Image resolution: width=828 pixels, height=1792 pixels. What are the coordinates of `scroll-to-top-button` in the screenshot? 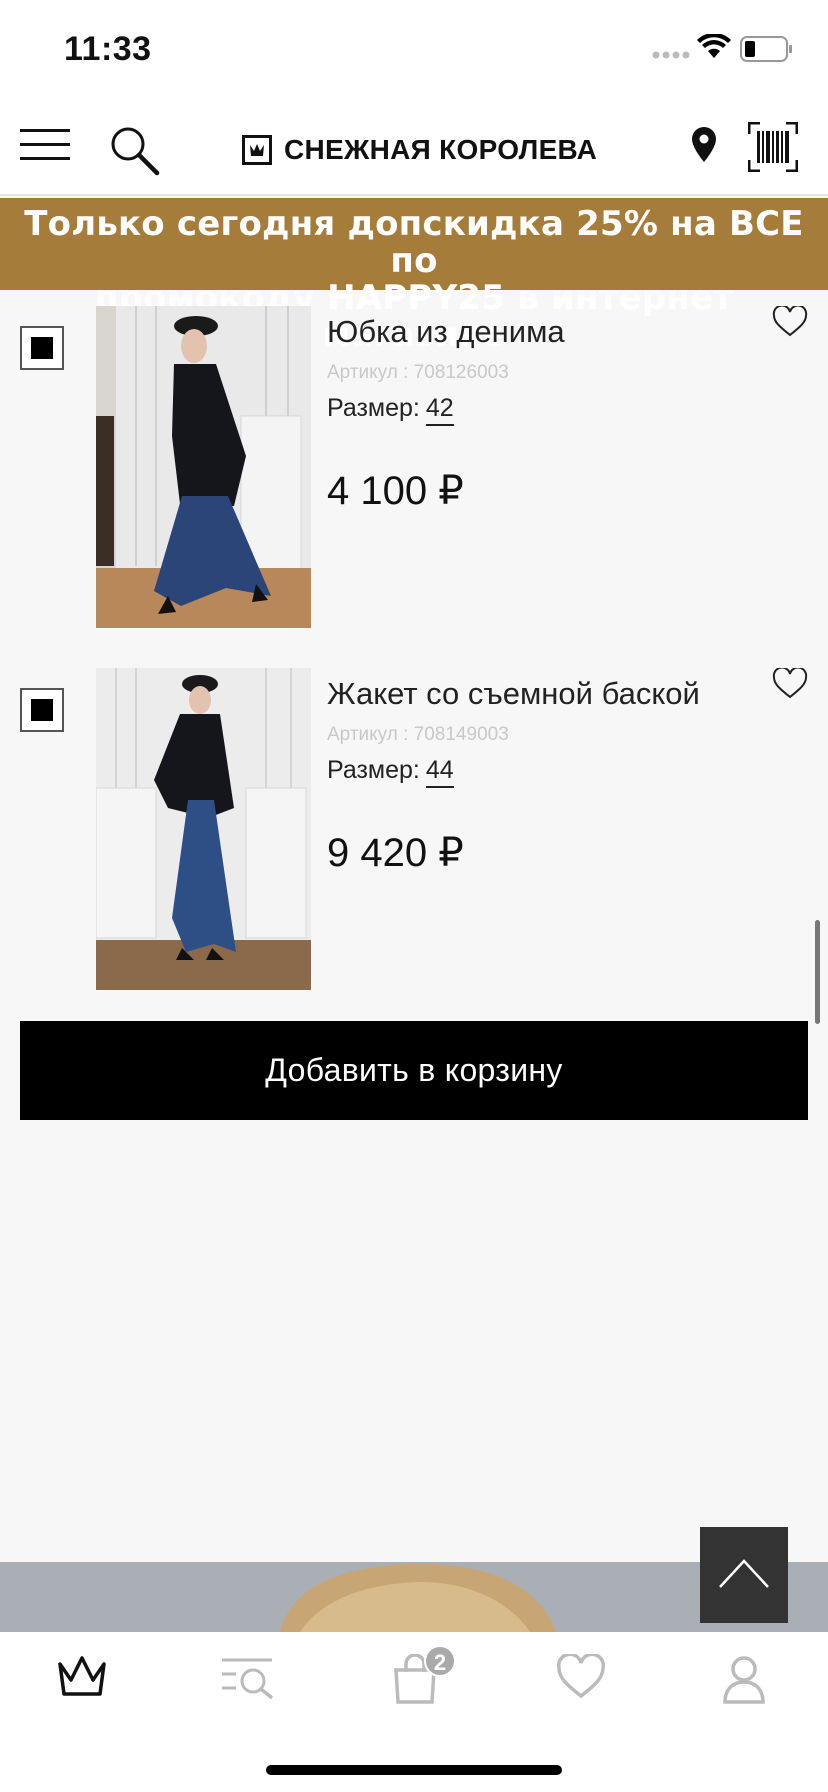 It's located at (744, 1575).